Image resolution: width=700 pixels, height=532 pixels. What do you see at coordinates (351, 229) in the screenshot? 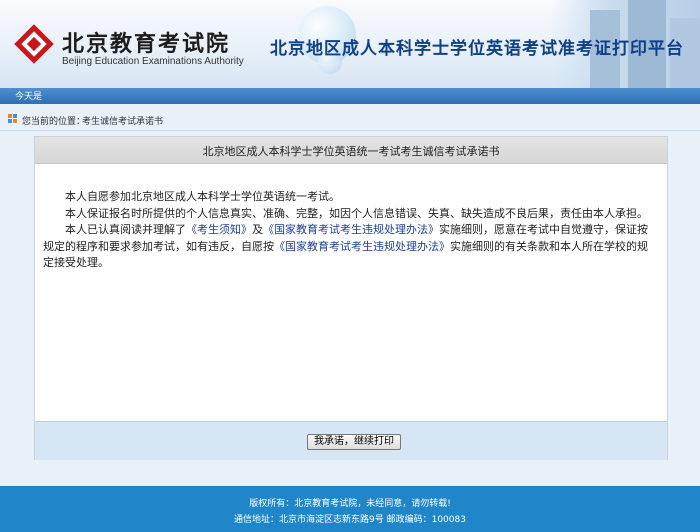
I see `violation-rules-link: 《国家教育考试考生违规处理办法》` at bounding box center [351, 229].